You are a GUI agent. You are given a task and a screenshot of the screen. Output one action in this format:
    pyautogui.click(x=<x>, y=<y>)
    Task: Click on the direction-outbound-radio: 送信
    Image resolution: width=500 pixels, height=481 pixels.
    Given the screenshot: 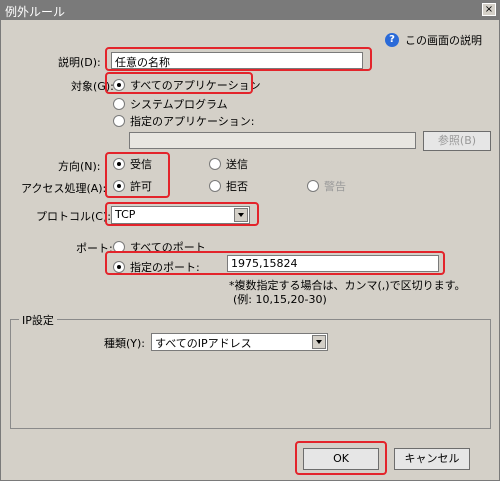 What is the action you would take?
    pyautogui.click(x=228, y=164)
    